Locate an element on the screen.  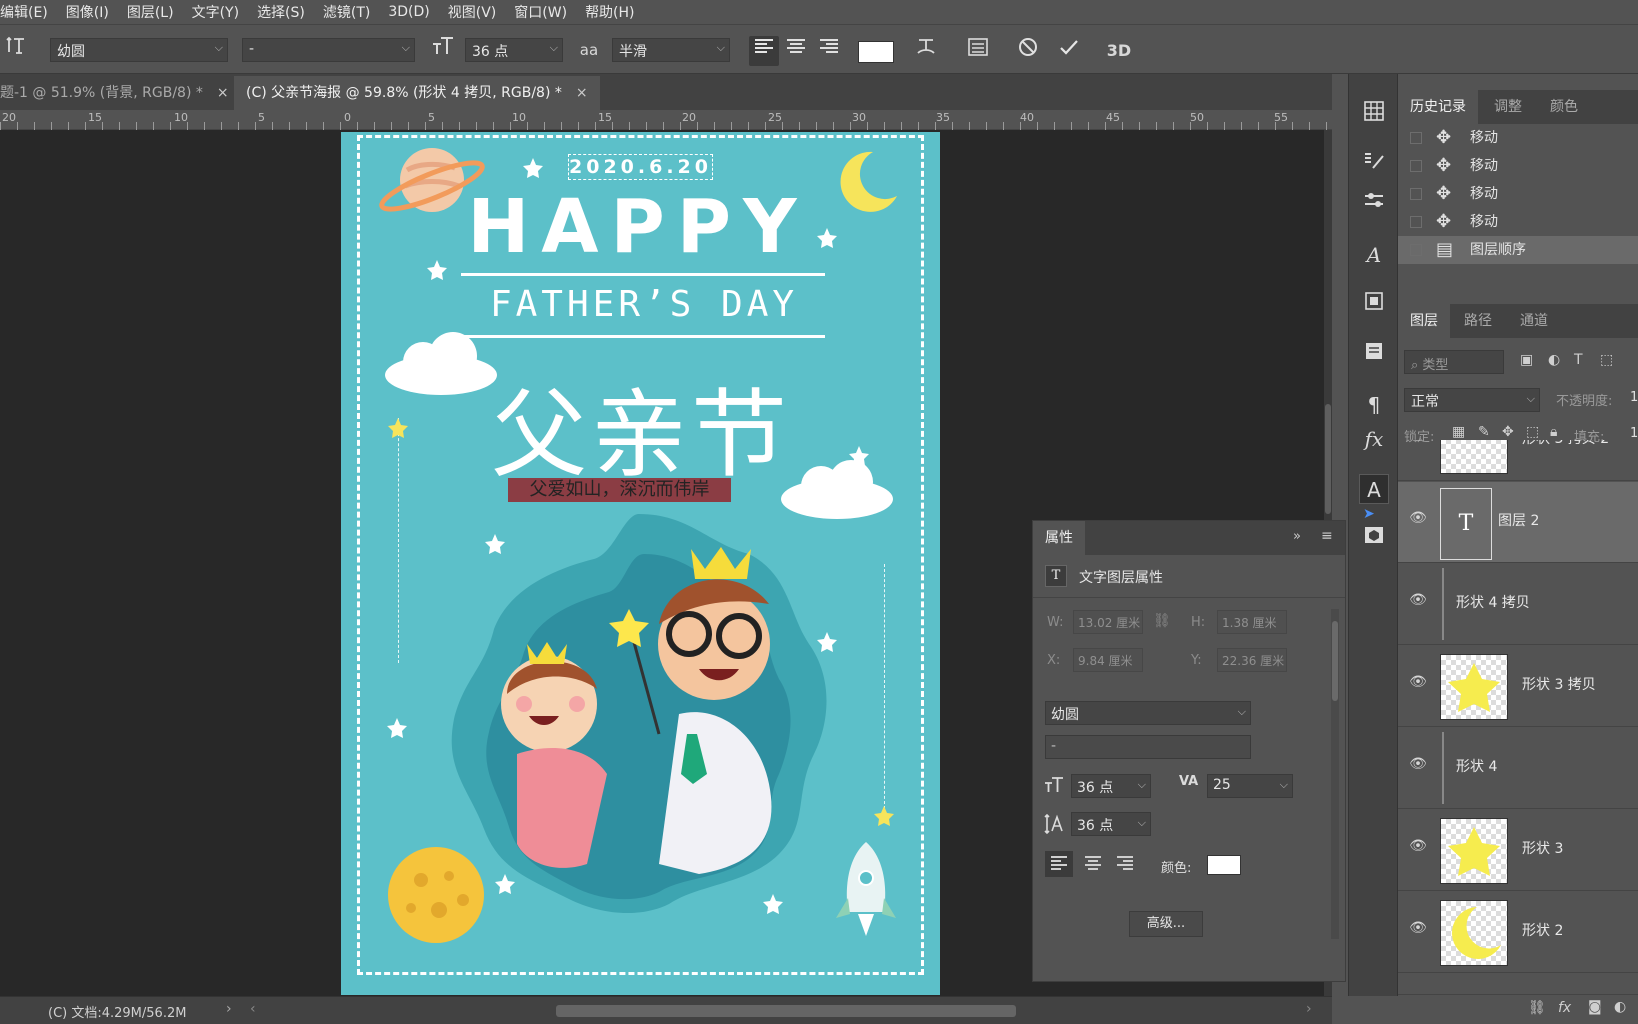
text-color-swatch is located at coordinates (876, 52).